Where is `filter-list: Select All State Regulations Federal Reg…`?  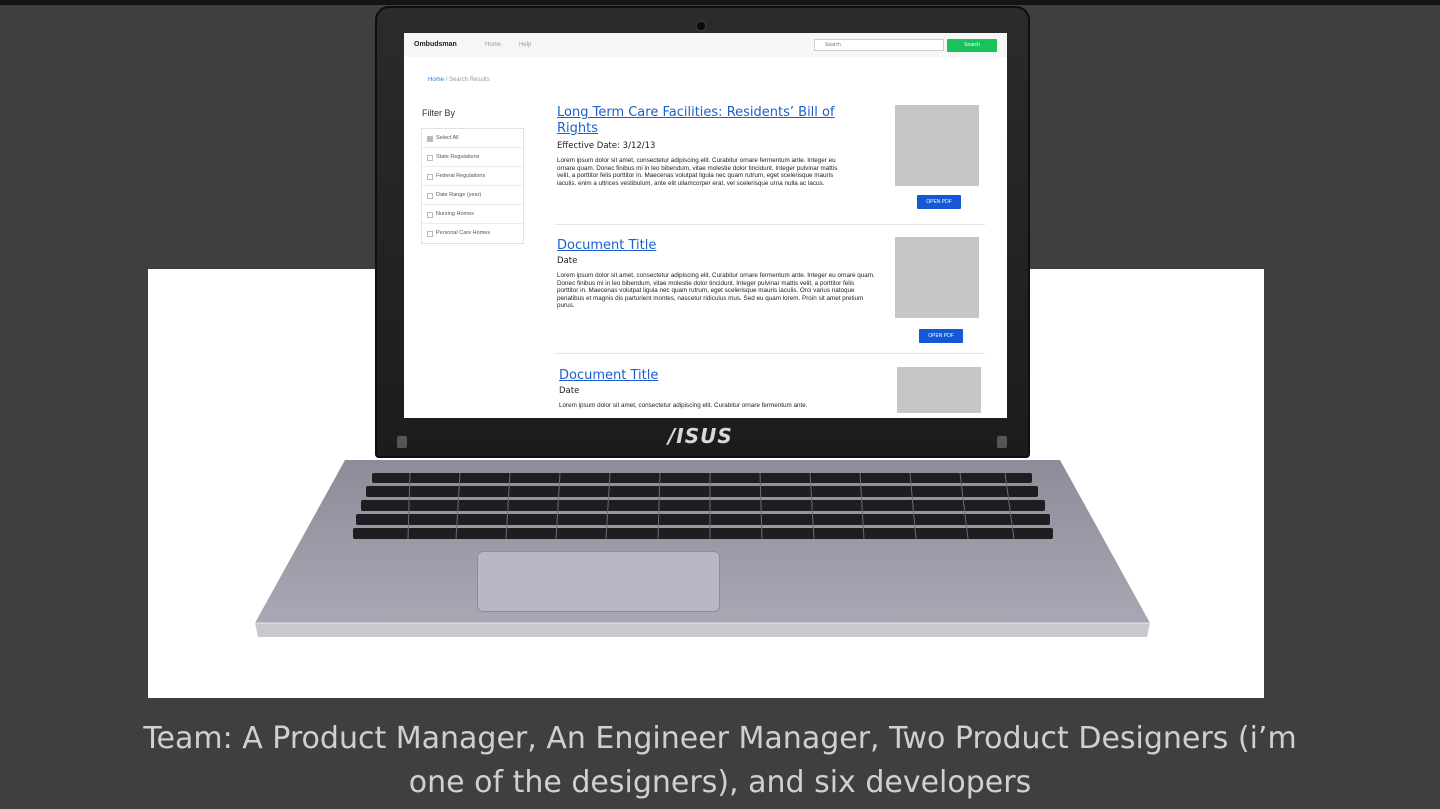
filter-list: Select All State Regulations Federal Reg… is located at coordinates (472, 186).